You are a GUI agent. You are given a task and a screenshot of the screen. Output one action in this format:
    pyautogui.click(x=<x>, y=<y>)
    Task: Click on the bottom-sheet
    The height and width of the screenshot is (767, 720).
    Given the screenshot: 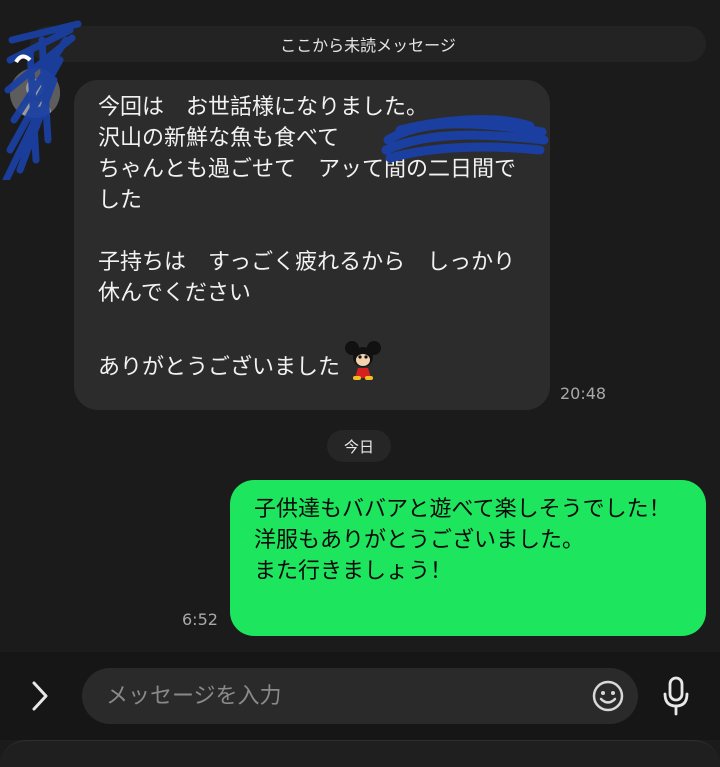 What is the action you would take?
    pyautogui.click(x=360, y=753)
    